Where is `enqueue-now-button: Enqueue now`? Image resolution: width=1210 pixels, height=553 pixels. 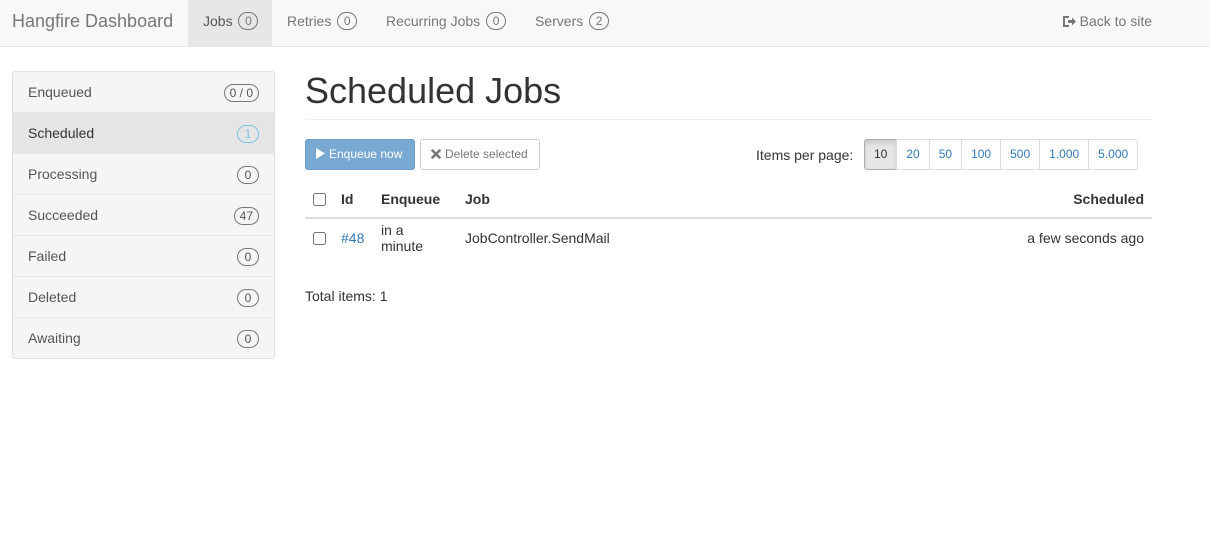 enqueue-now-button: Enqueue now is located at coordinates (360, 154).